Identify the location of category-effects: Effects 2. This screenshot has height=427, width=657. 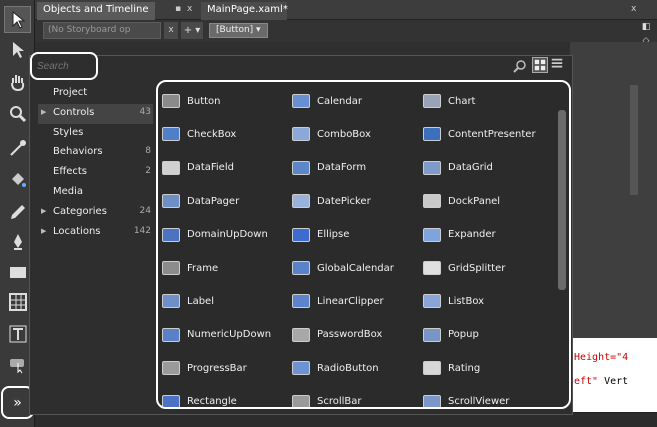
(95, 173).